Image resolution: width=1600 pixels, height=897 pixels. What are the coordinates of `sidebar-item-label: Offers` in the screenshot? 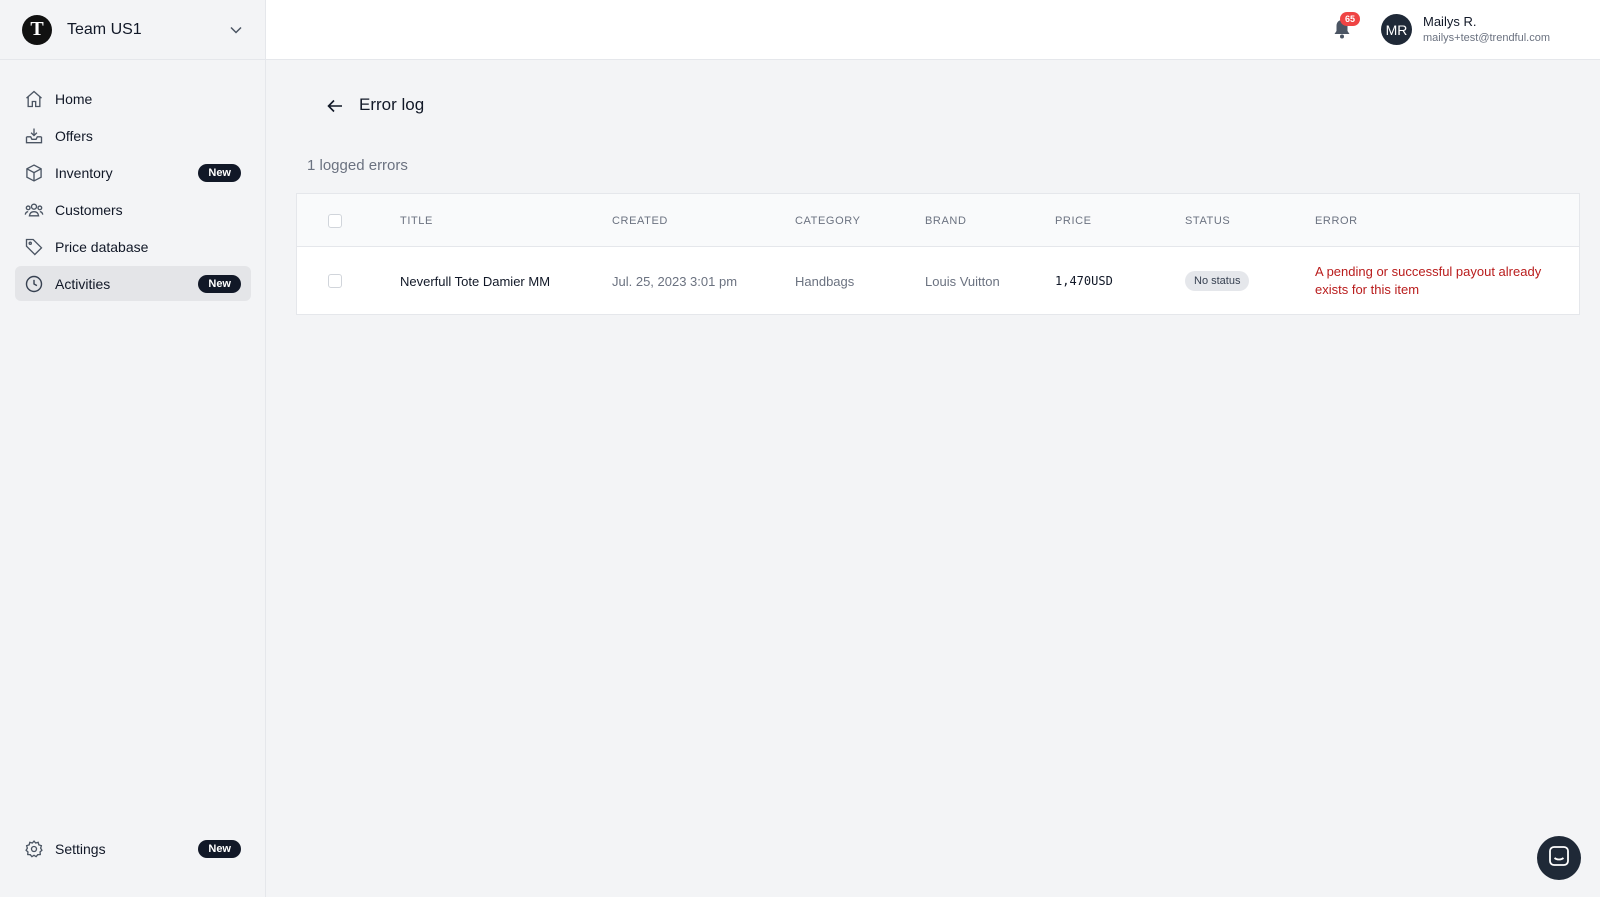 It's located at (74, 135).